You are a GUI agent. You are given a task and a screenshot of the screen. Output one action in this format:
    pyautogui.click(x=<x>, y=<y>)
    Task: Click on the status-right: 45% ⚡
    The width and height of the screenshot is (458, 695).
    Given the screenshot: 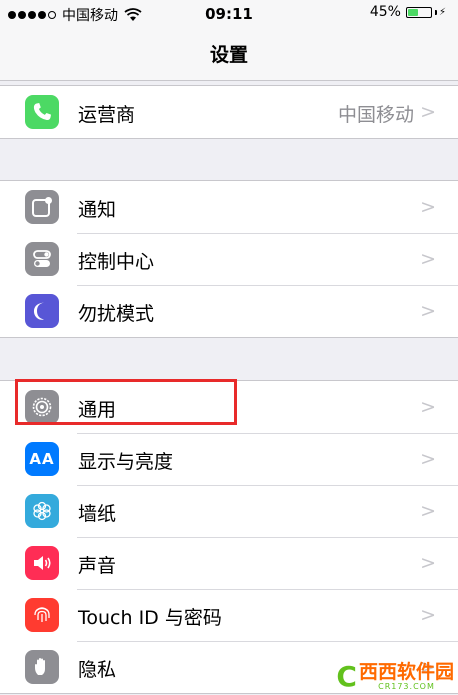 What is the action you would take?
    pyautogui.click(x=408, y=12)
    